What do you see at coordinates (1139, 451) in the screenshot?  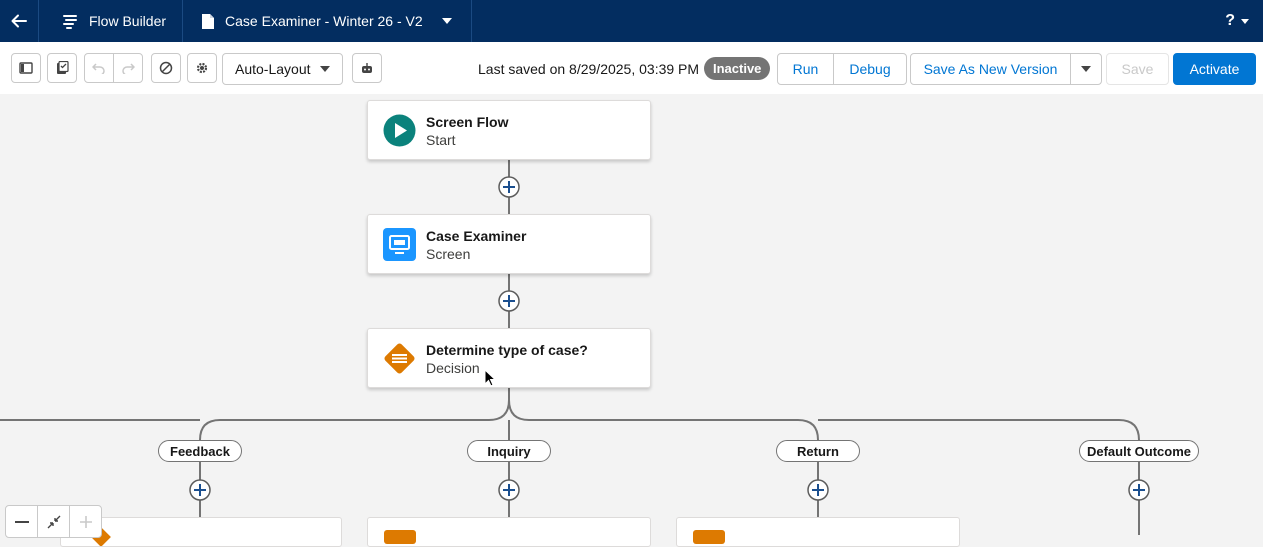 I see `outcome-default: Default Outcome` at bounding box center [1139, 451].